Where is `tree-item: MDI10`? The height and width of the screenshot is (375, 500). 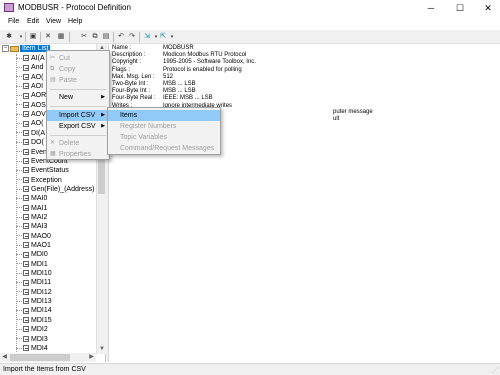
tree-item: MDI10 is located at coordinates (34, 273).